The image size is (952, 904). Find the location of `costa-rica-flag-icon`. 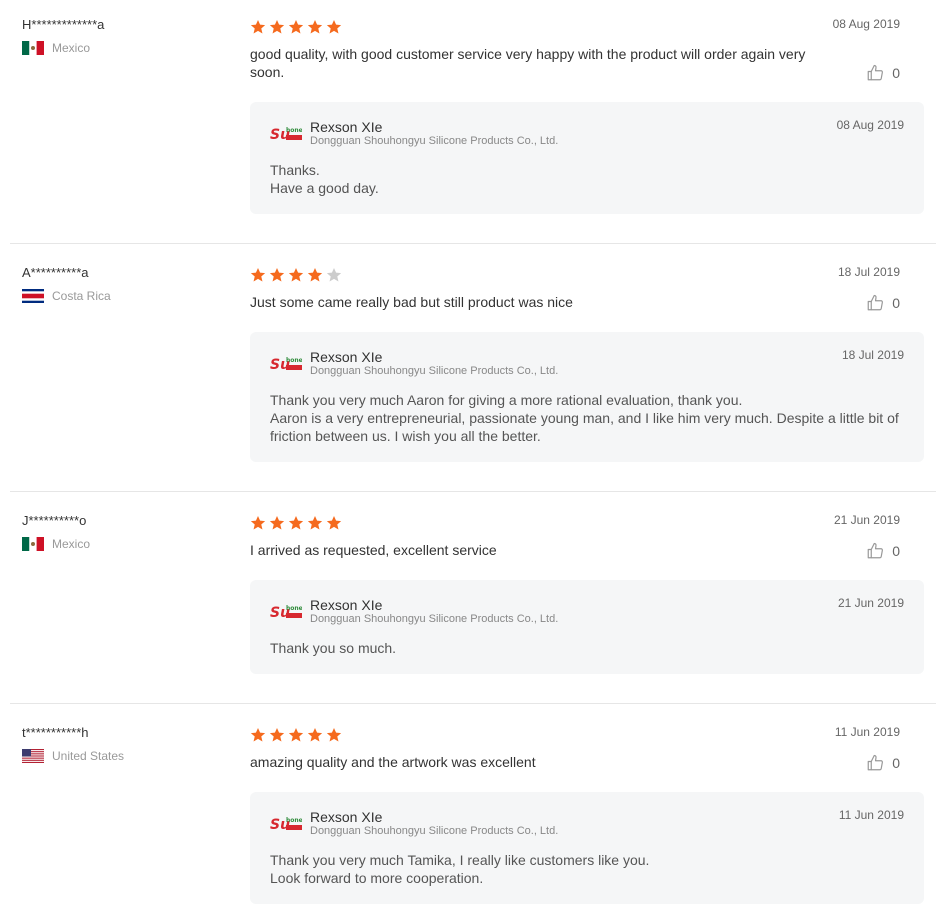

costa-rica-flag-icon is located at coordinates (33, 296).